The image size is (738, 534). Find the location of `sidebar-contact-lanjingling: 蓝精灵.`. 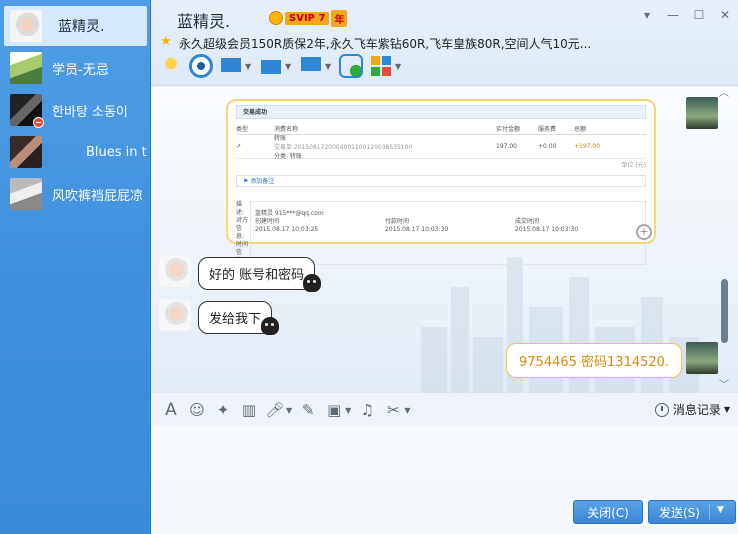

sidebar-contact-lanjingling: 蓝精灵. is located at coordinates (75, 26).